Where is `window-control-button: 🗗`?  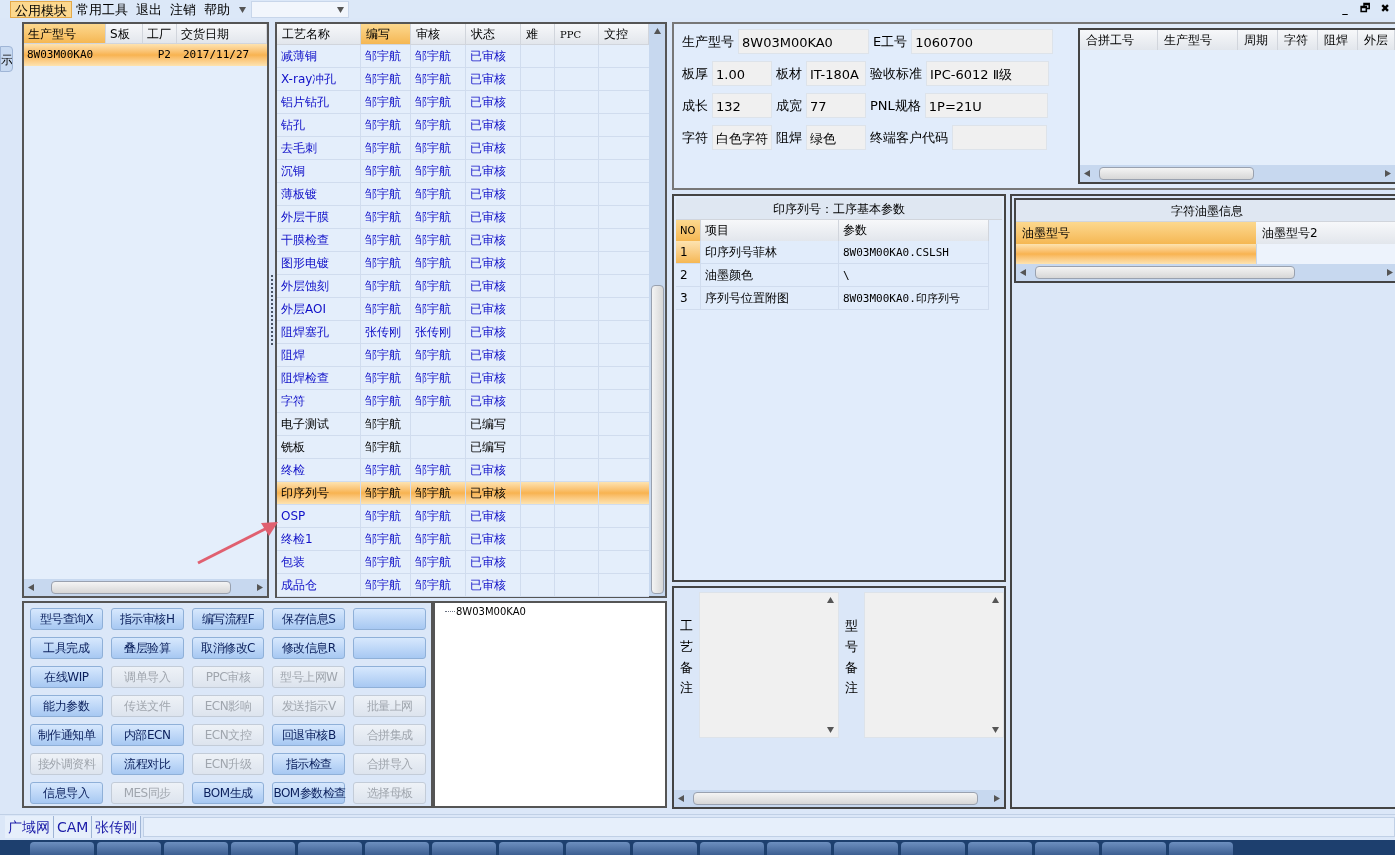
window-control-button: 🗗 is located at coordinates (1365, 9).